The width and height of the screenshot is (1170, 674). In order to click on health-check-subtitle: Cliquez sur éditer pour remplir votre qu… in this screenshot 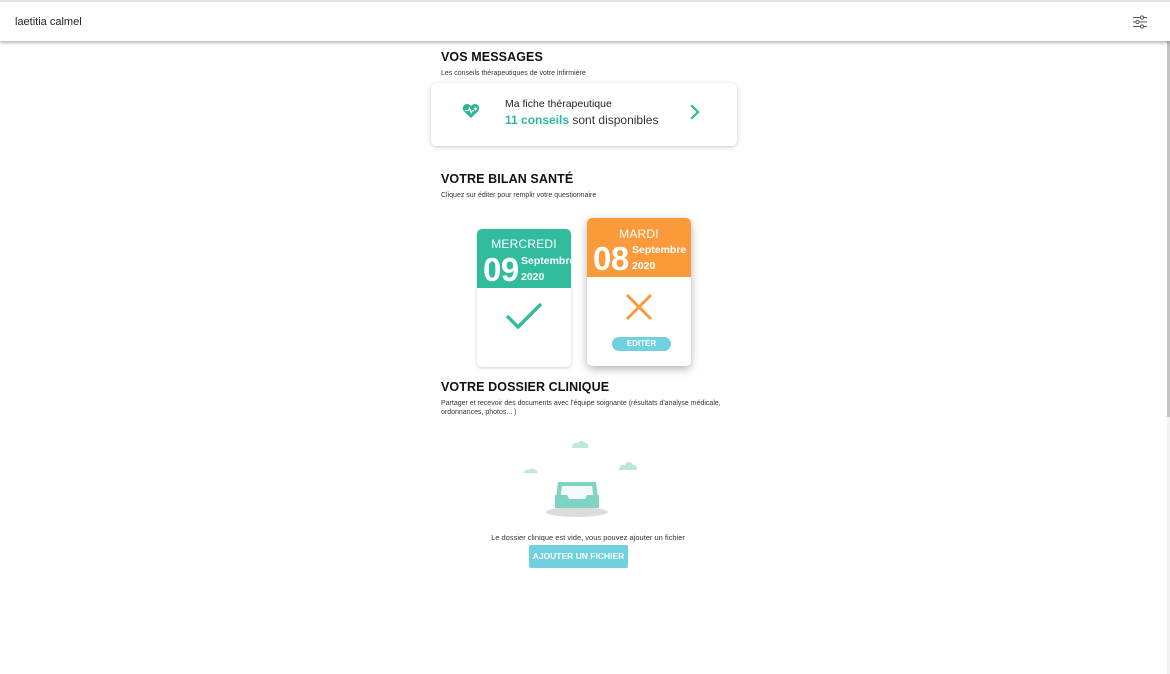, I will do `click(519, 195)`.